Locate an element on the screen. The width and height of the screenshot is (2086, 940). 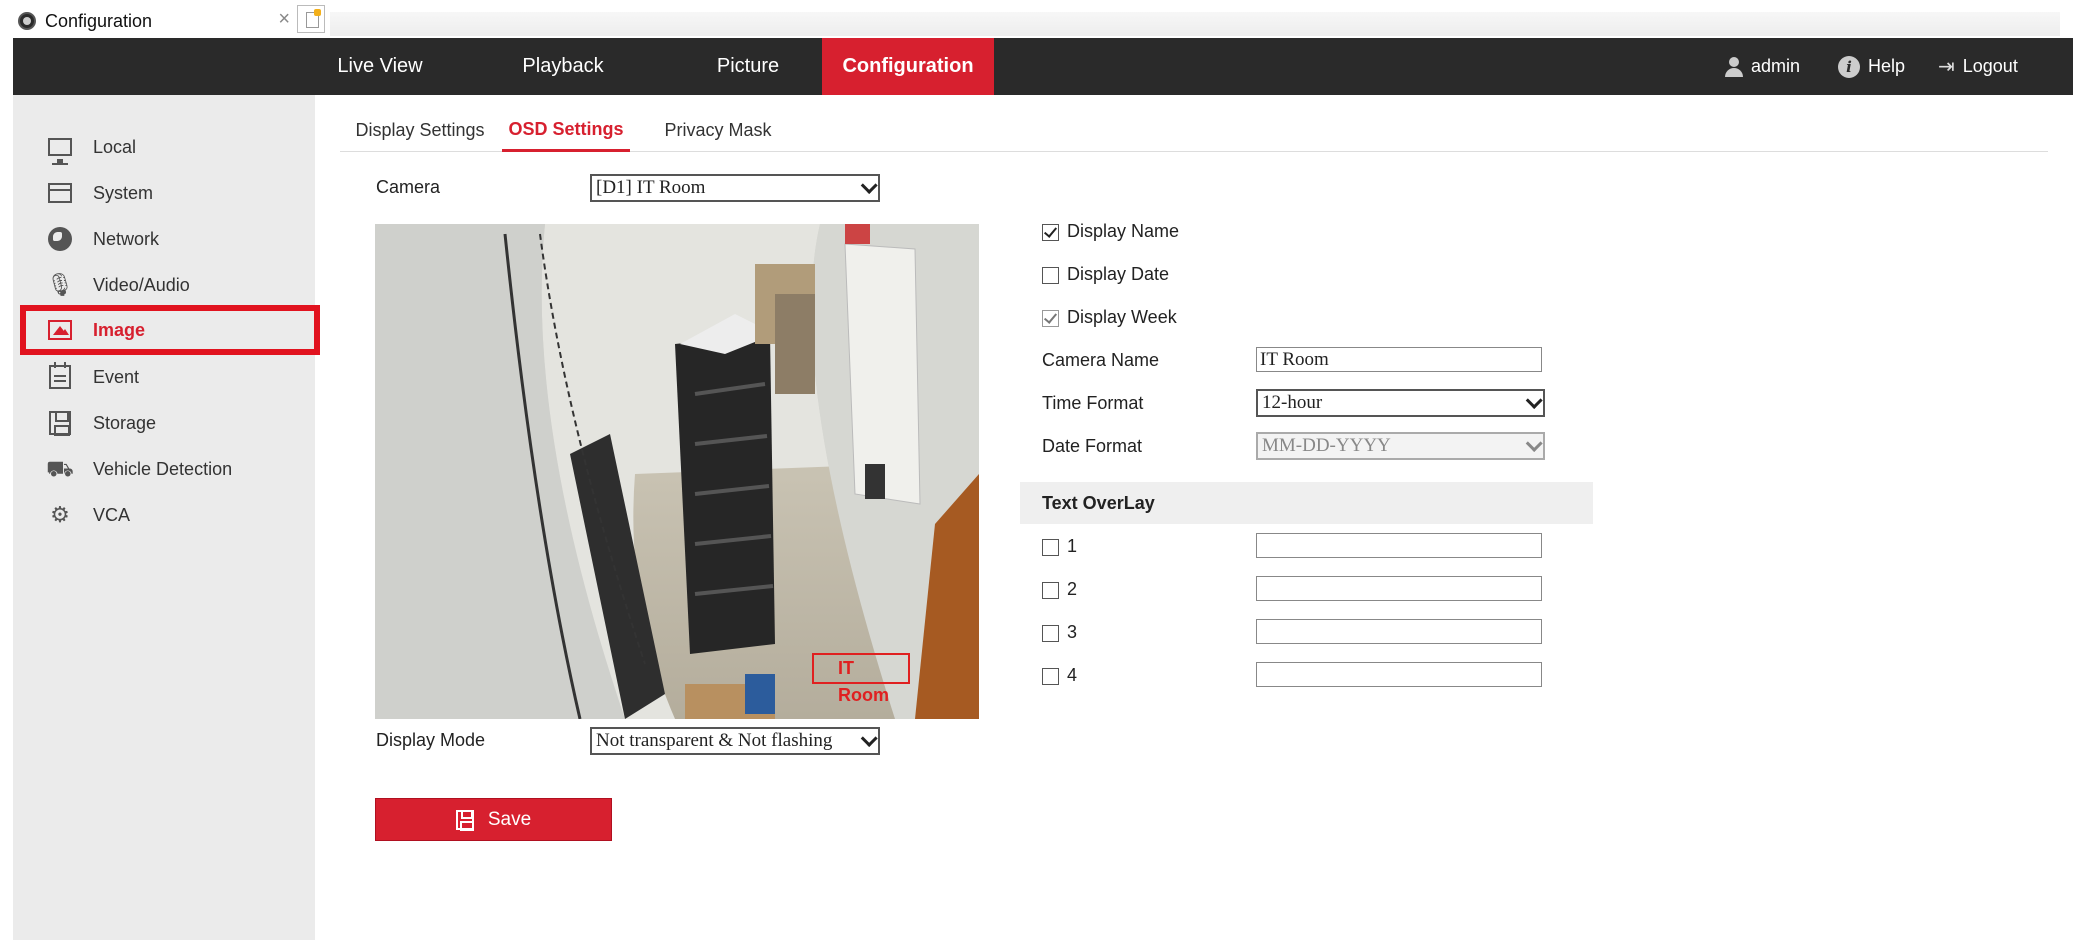
logout-icon: ⇥ is located at coordinates (1946, 67).